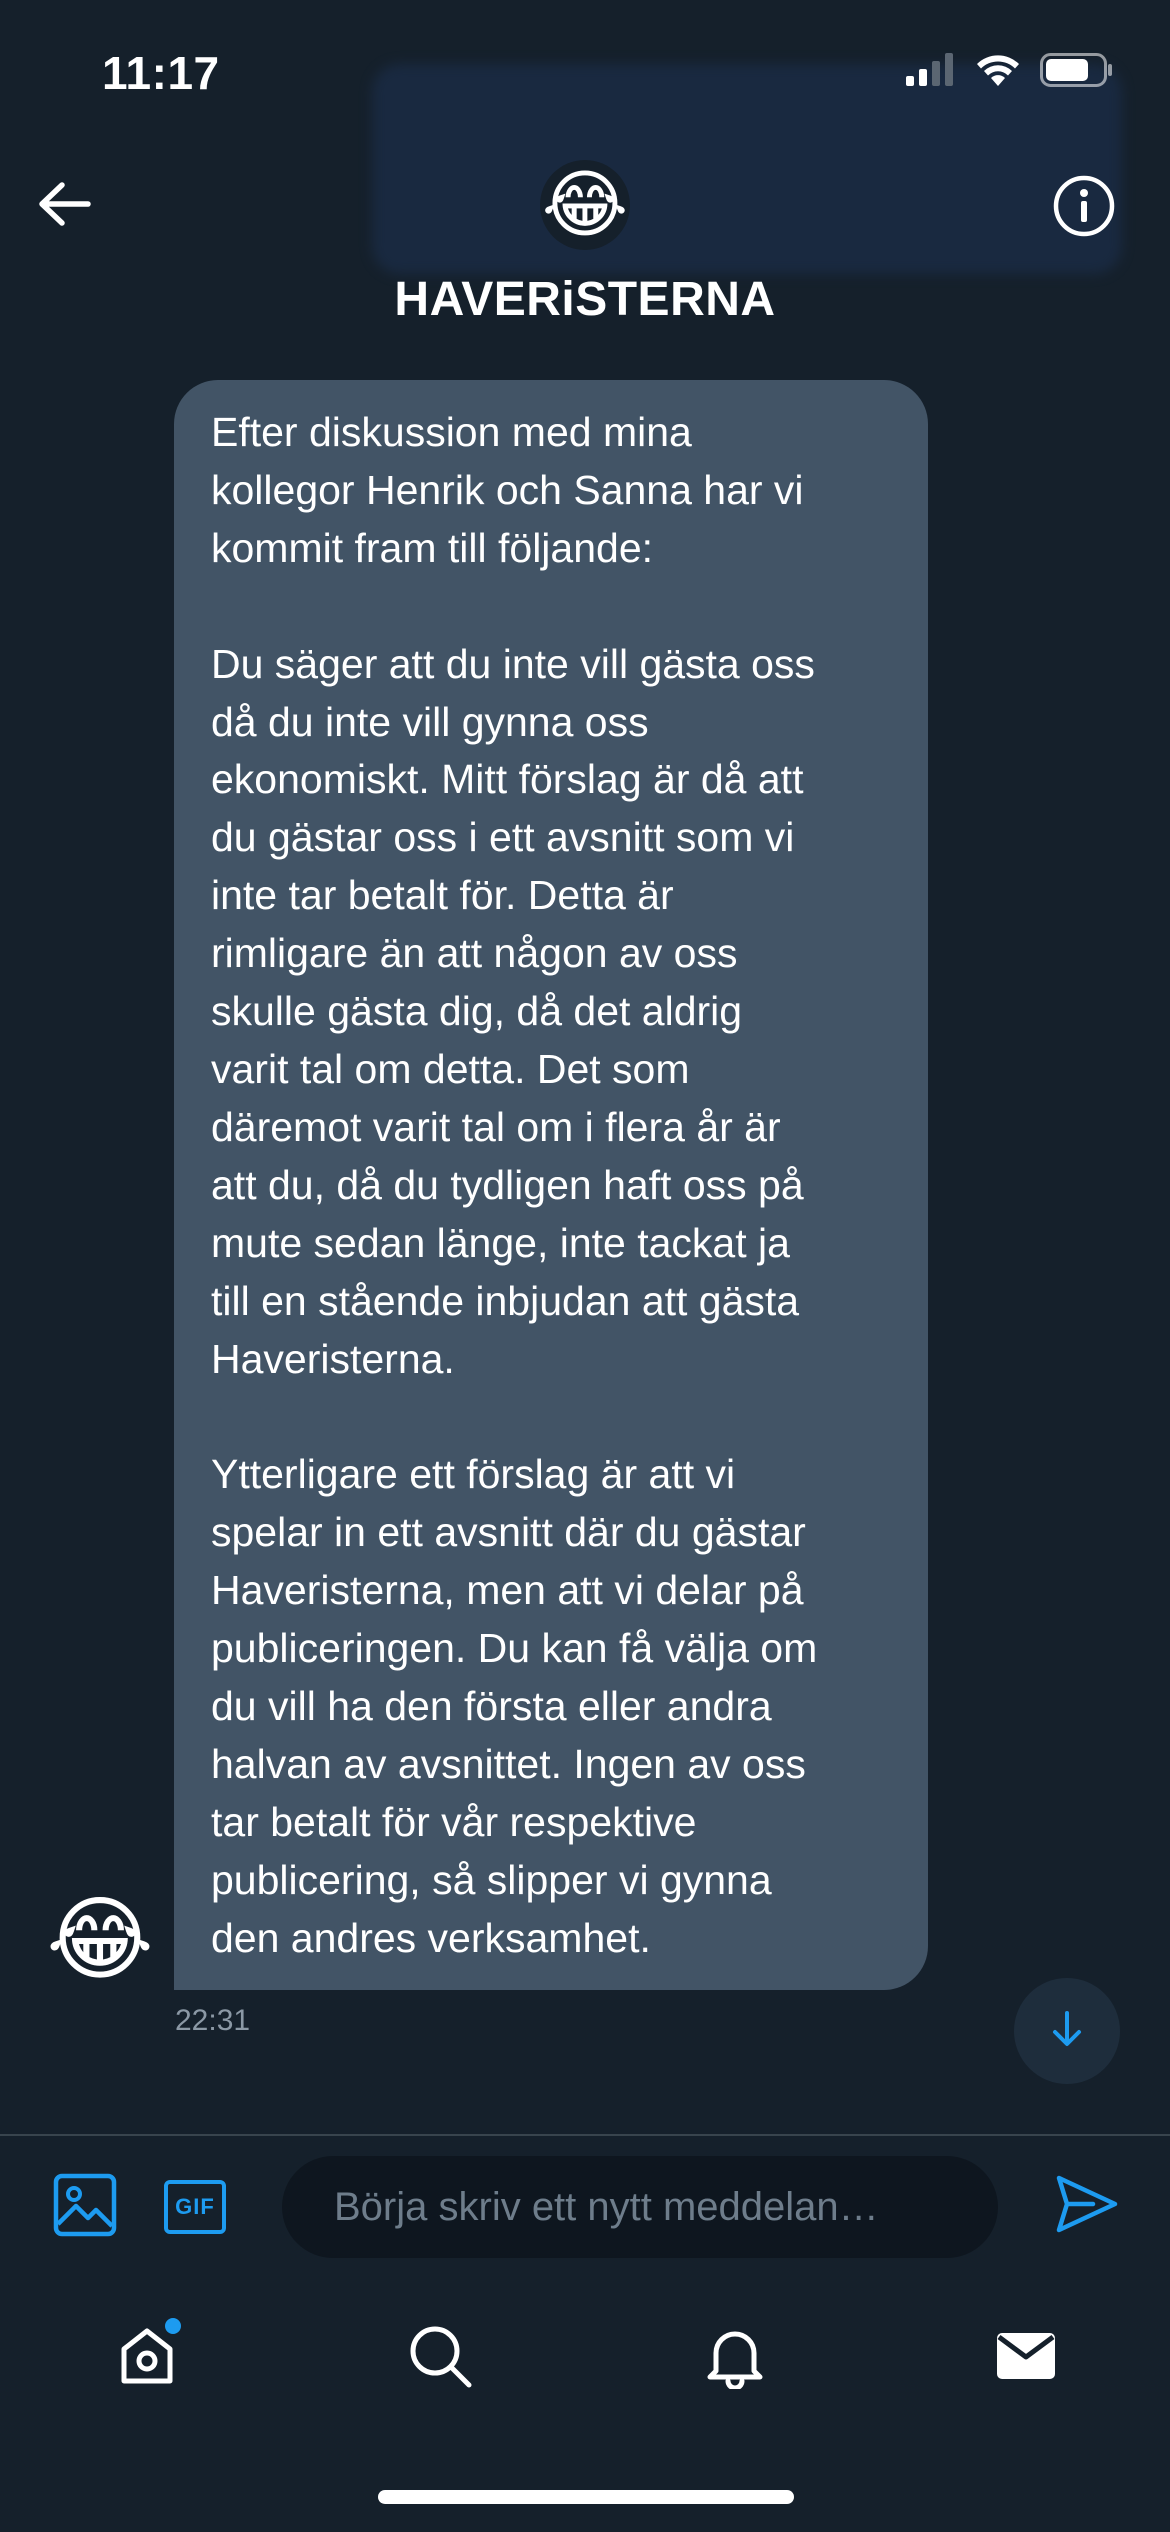 The height and width of the screenshot is (2532, 1170). I want to click on tab-notifications, so click(735, 2358).